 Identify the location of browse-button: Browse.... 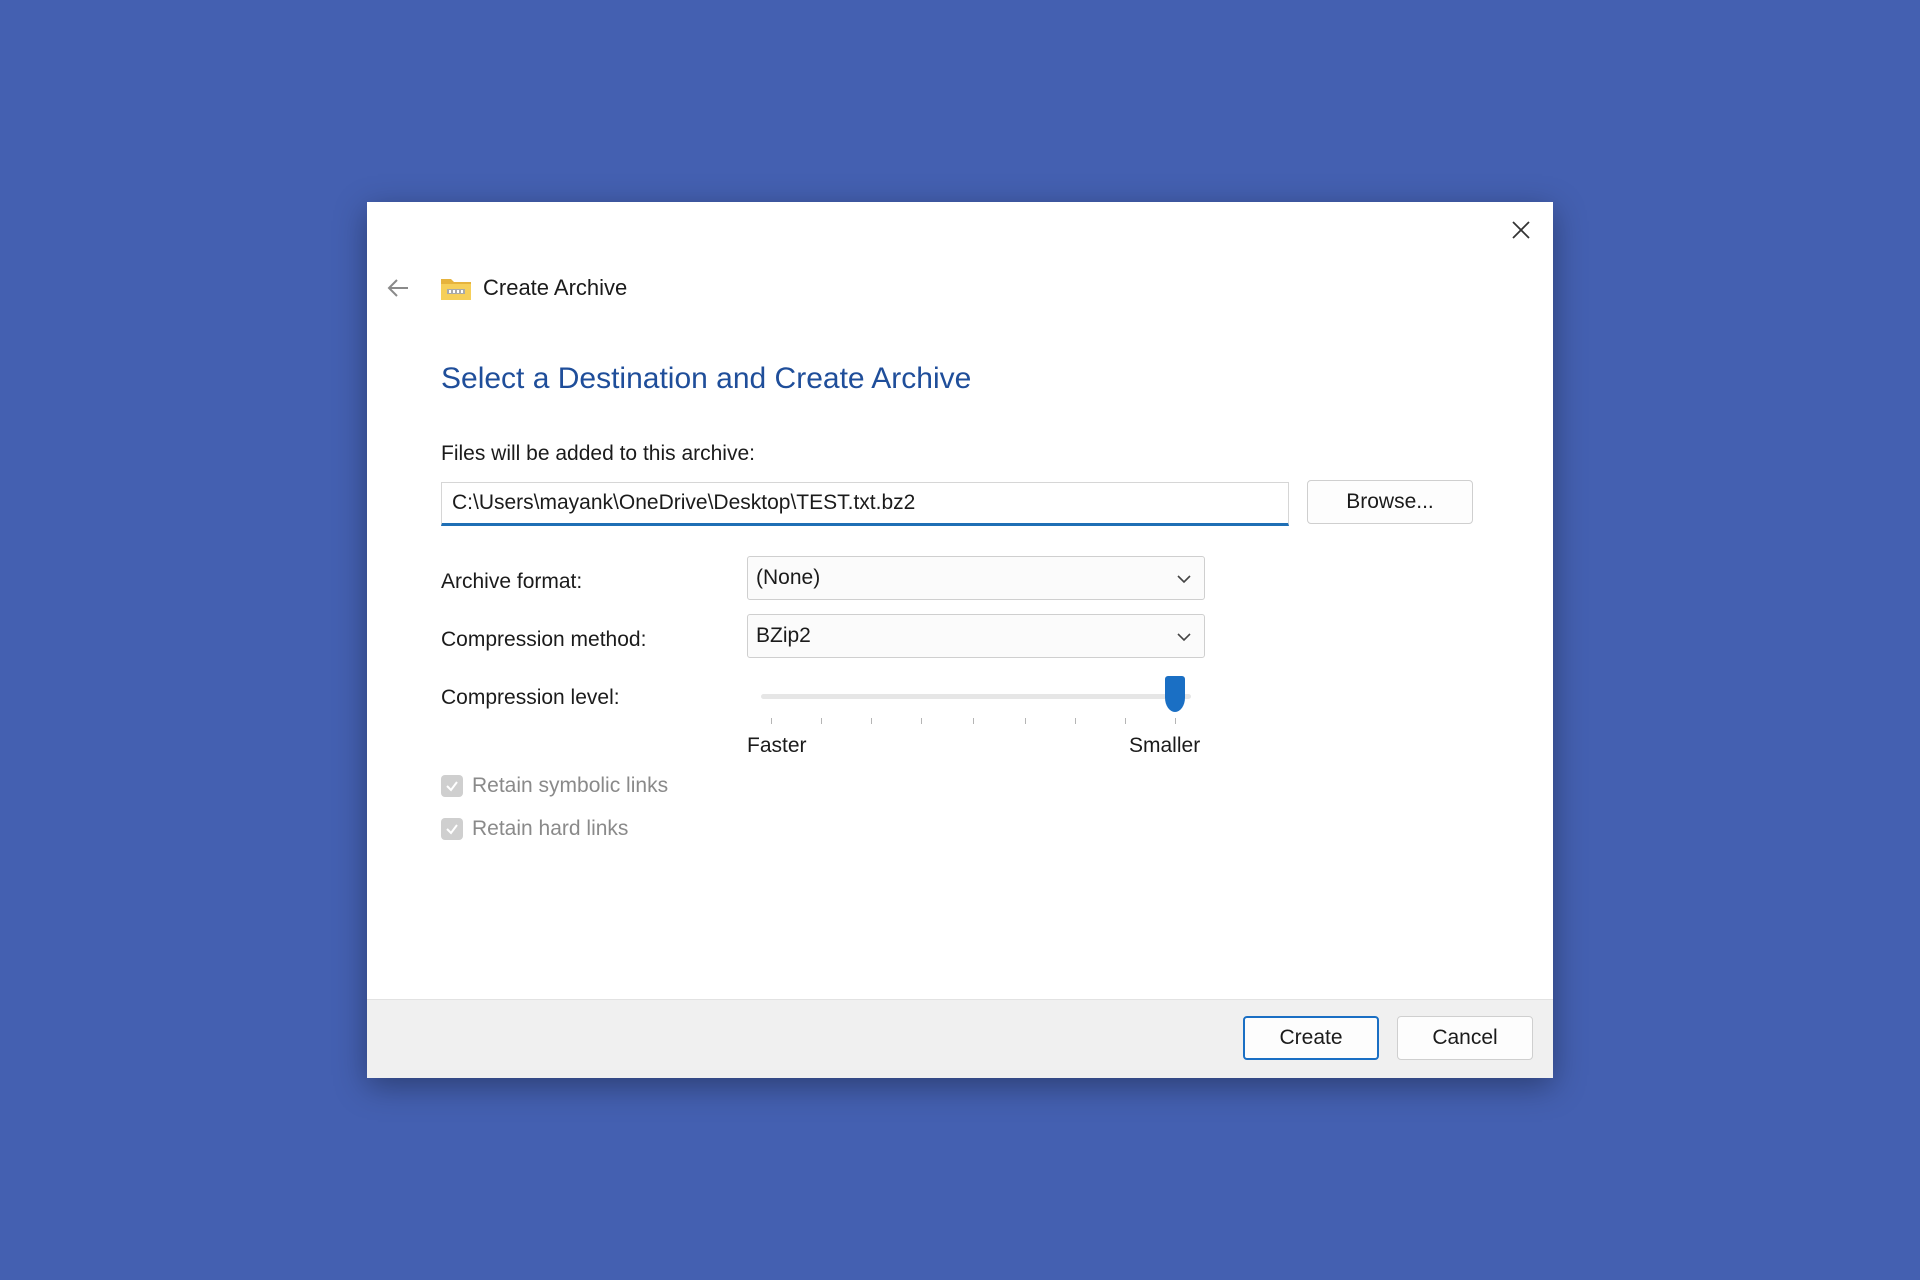
(1390, 502).